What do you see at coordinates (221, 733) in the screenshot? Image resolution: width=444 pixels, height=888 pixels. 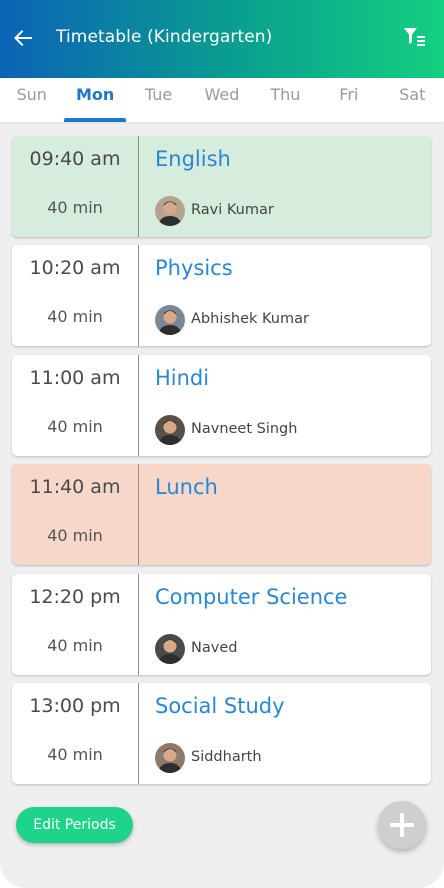 I see `period-card: 13:00 pm 40 min Social Study Siddharth` at bounding box center [221, 733].